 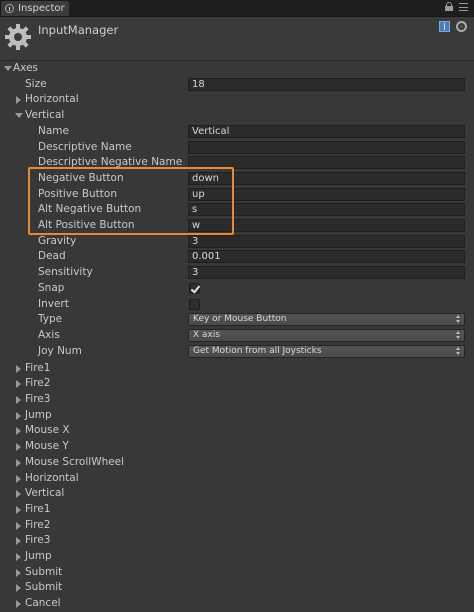 What do you see at coordinates (326, 225) in the screenshot?
I see `alt-positive-button-field: w` at bounding box center [326, 225].